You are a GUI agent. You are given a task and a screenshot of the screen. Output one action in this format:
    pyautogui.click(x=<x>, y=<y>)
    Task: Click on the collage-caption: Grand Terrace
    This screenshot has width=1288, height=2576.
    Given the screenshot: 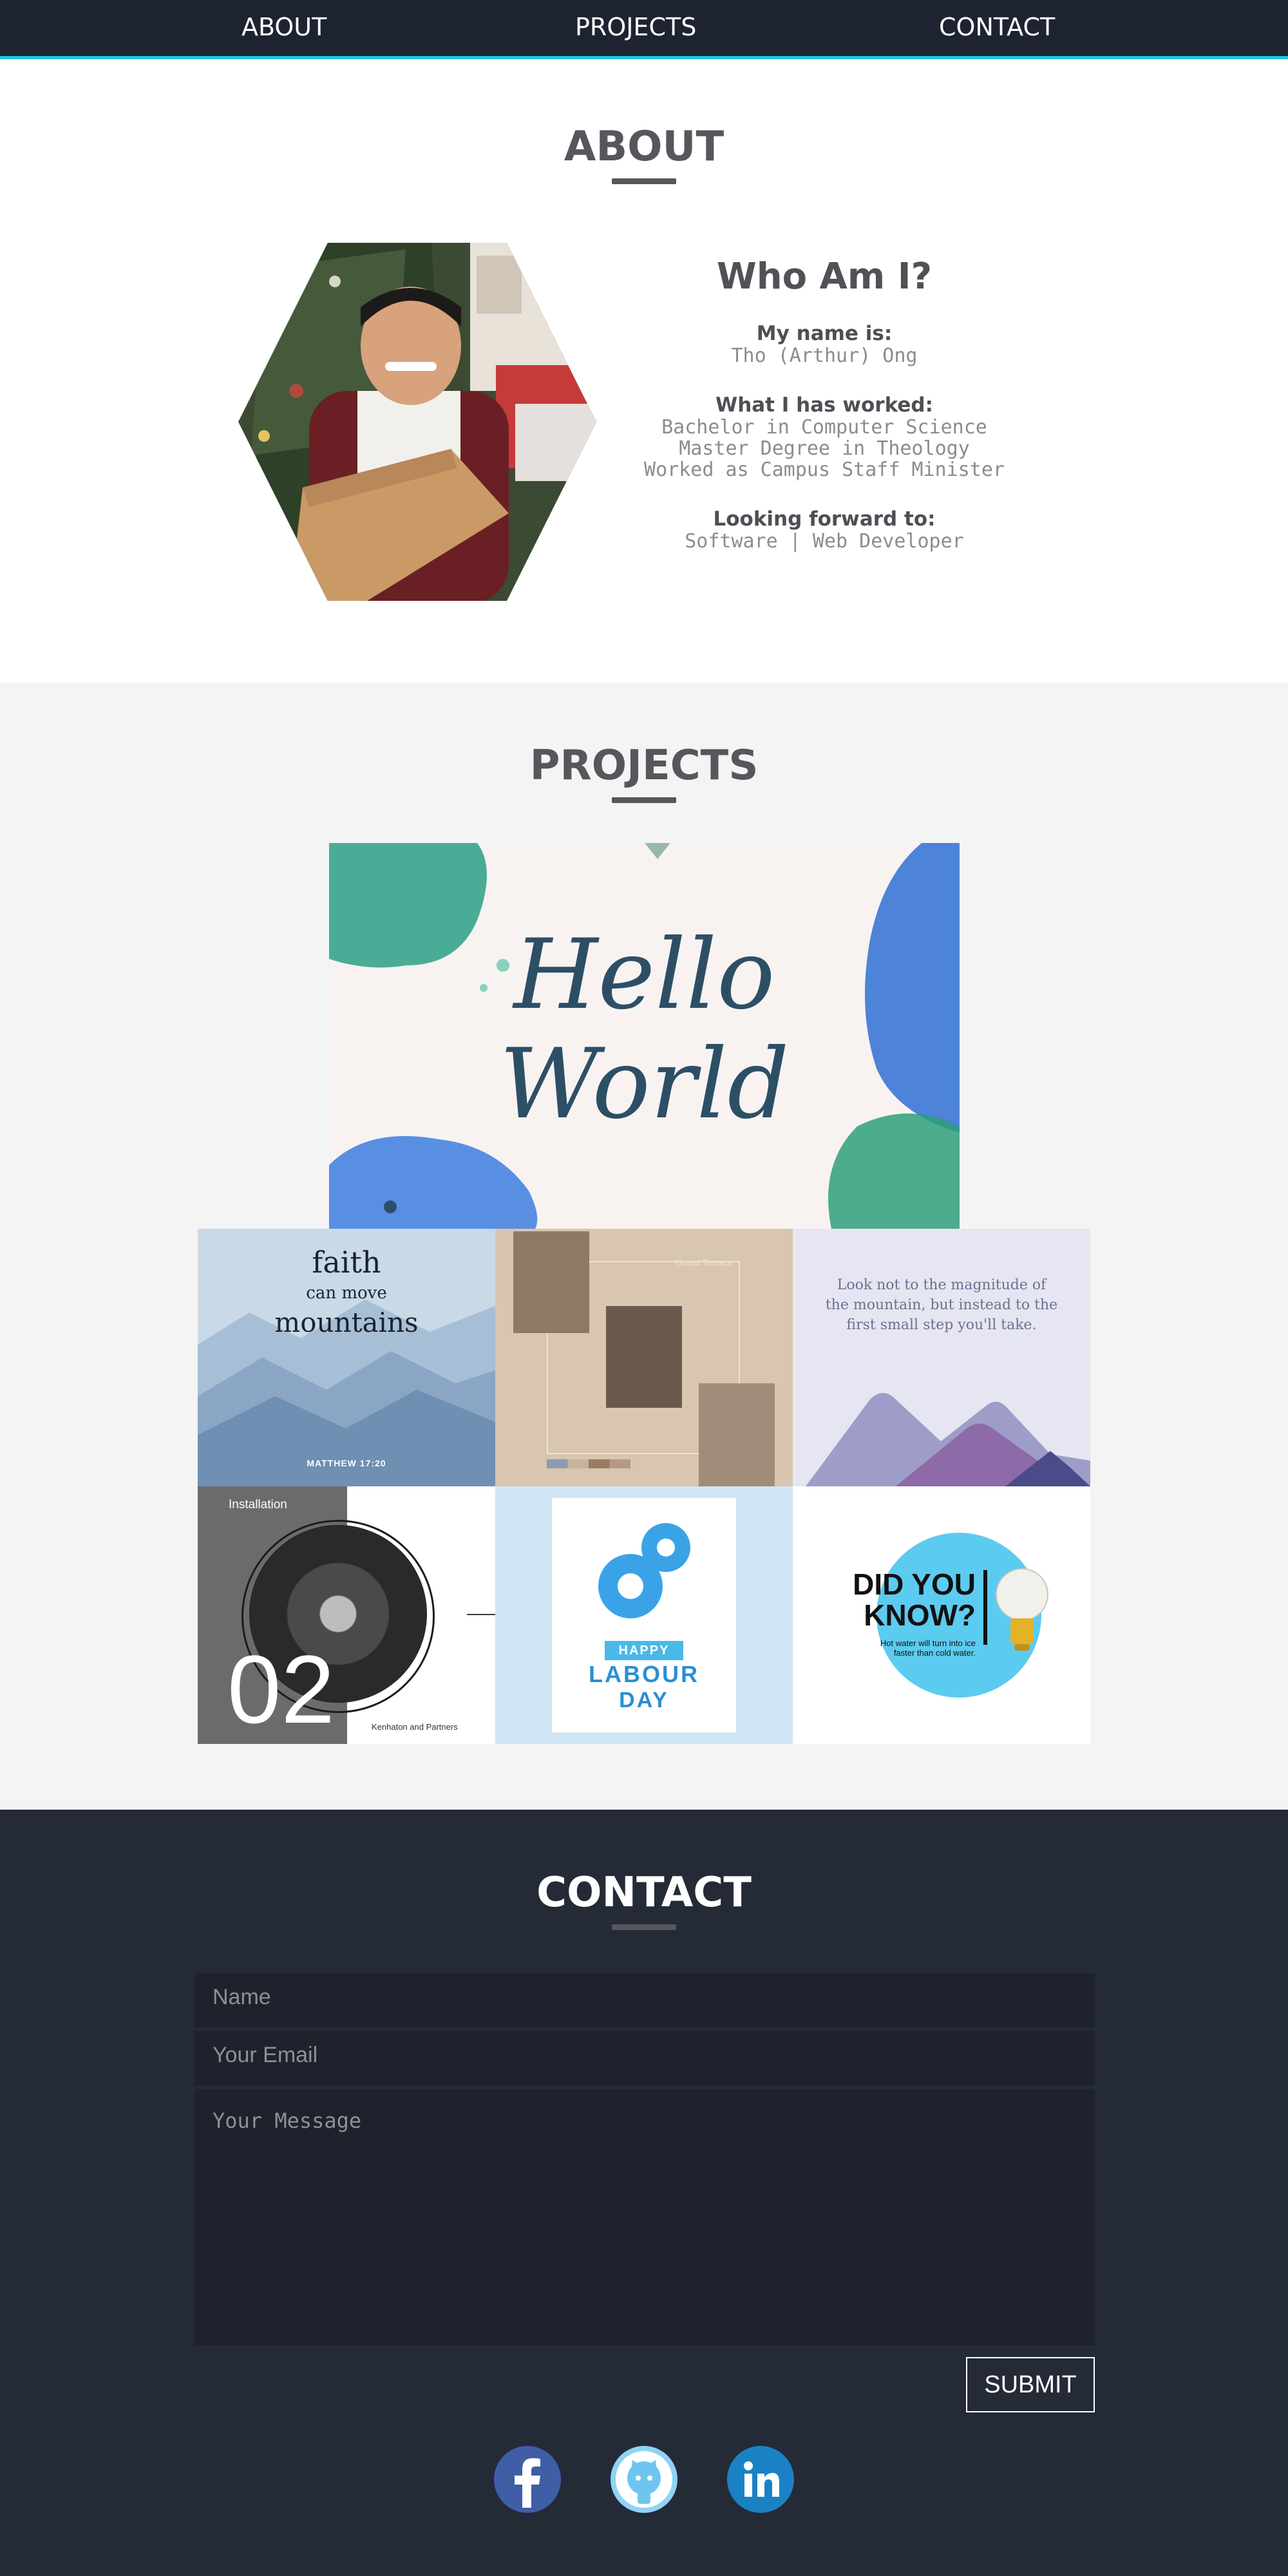 What is the action you would take?
    pyautogui.click(x=705, y=1262)
    